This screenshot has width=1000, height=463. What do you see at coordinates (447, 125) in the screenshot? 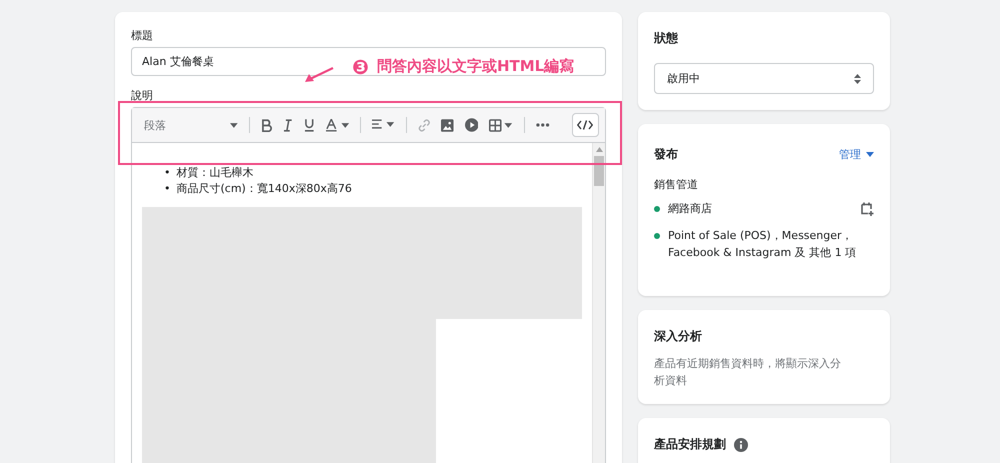
I see `image-icon` at bounding box center [447, 125].